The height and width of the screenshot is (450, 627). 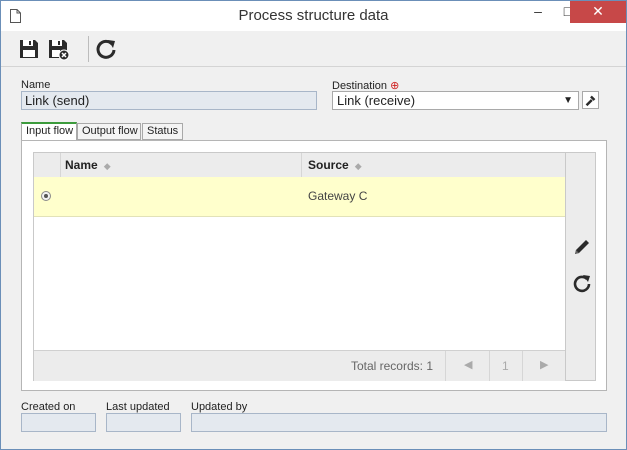 I want to click on table-row: Gateway C, so click(x=299, y=197).